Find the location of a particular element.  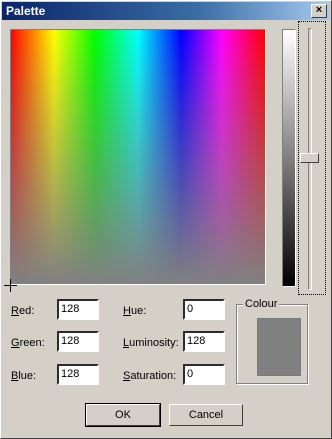

luminosity-gradient is located at coordinates (289, 158).